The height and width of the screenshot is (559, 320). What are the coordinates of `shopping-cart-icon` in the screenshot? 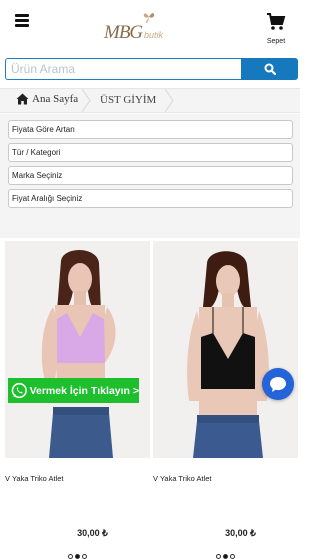 It's located at (276, 21).